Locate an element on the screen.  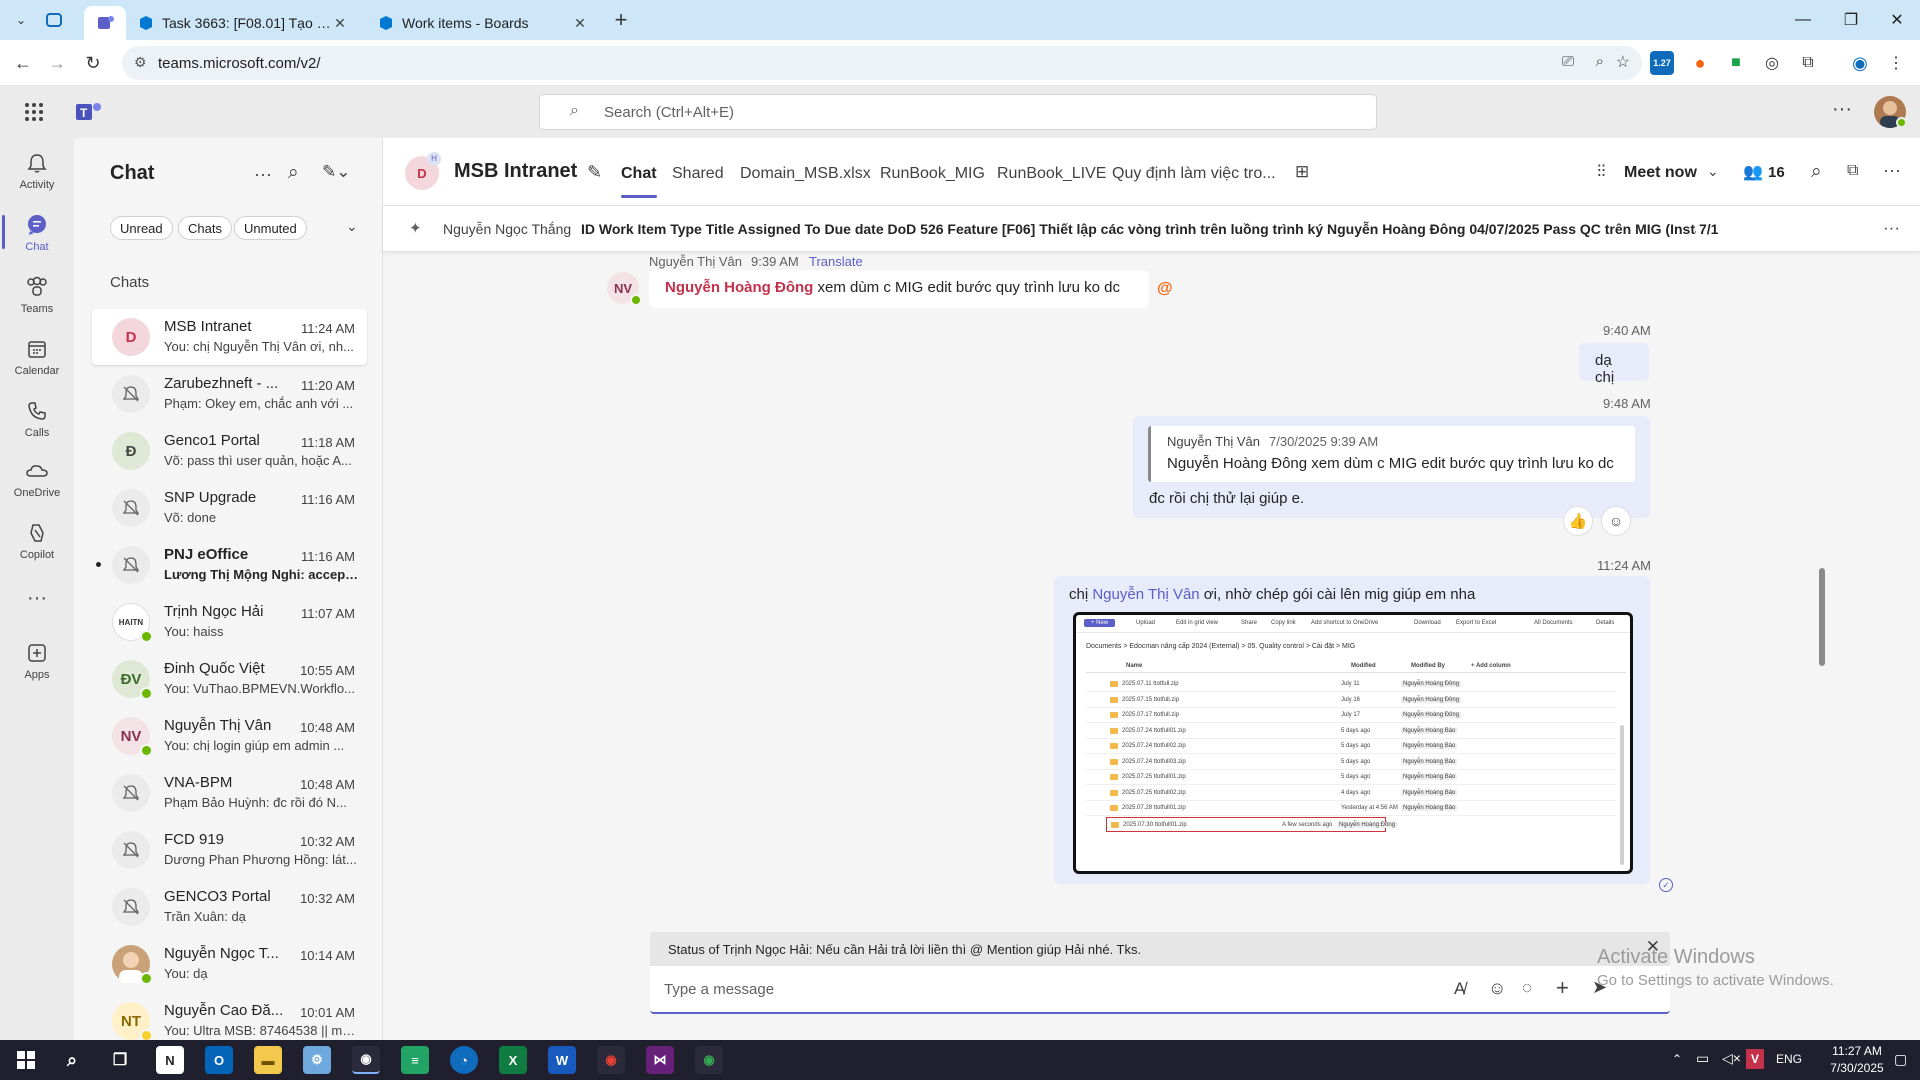
workspace-icon is located at coordinates (54, 20).